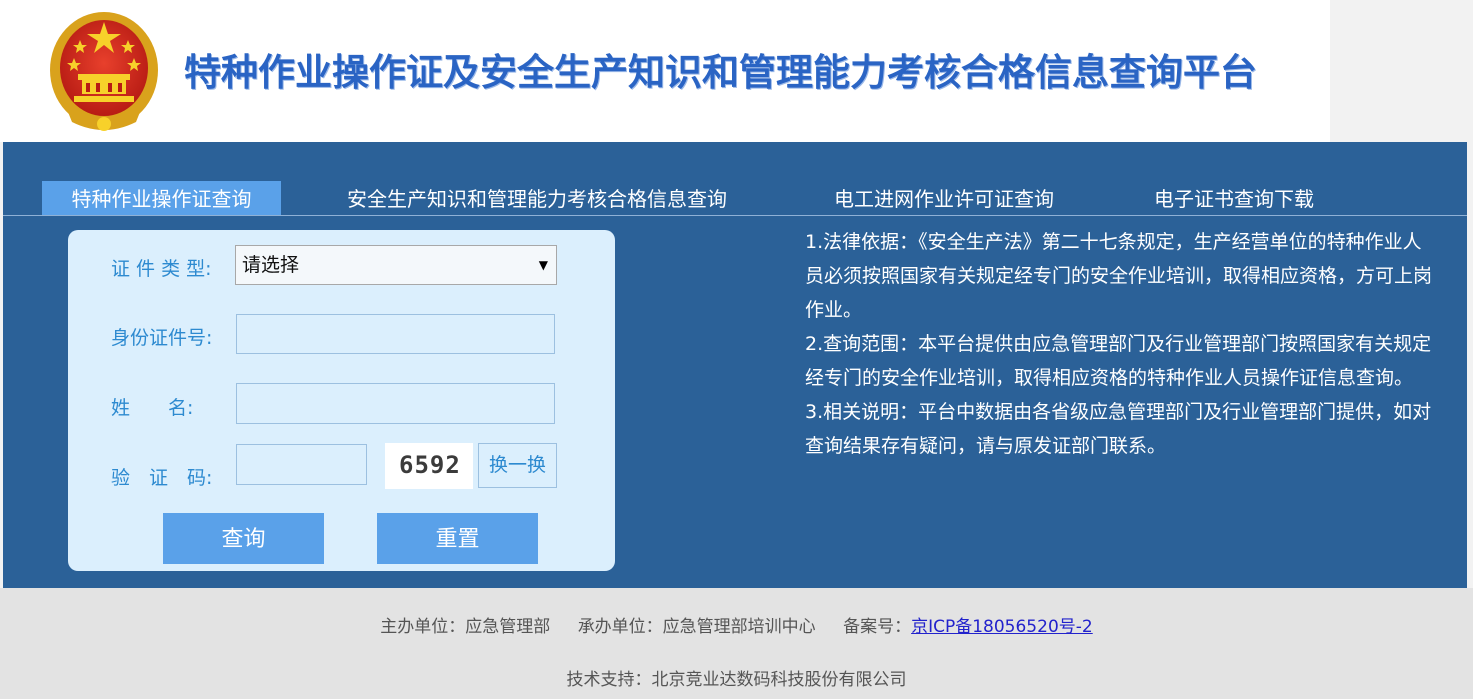 The height and width of the screenshot is (699, 1473). I want to click on footer-record-label: 备案号：, so click(877, 627).